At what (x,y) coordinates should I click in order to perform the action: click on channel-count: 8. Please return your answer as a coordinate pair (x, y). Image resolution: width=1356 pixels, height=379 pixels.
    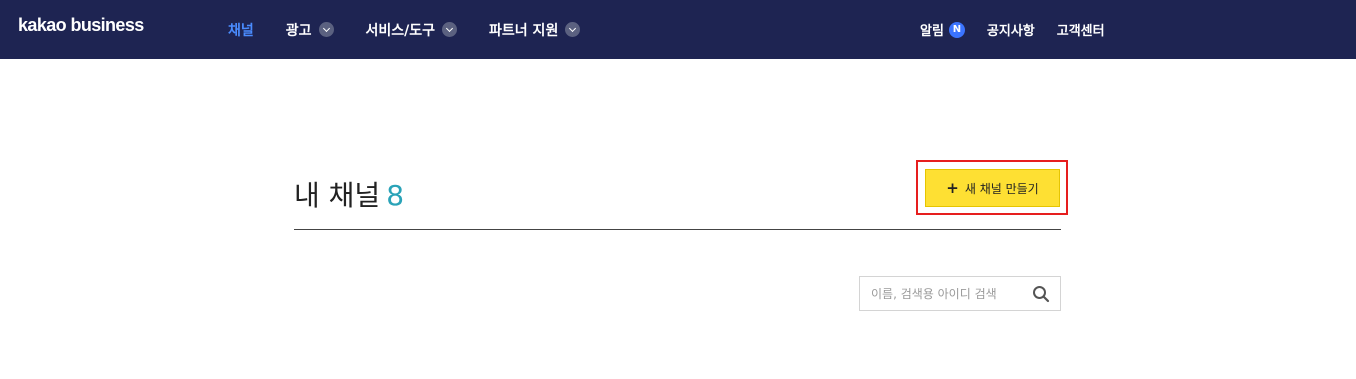
    Looking at the image, I should click on (395, 195).